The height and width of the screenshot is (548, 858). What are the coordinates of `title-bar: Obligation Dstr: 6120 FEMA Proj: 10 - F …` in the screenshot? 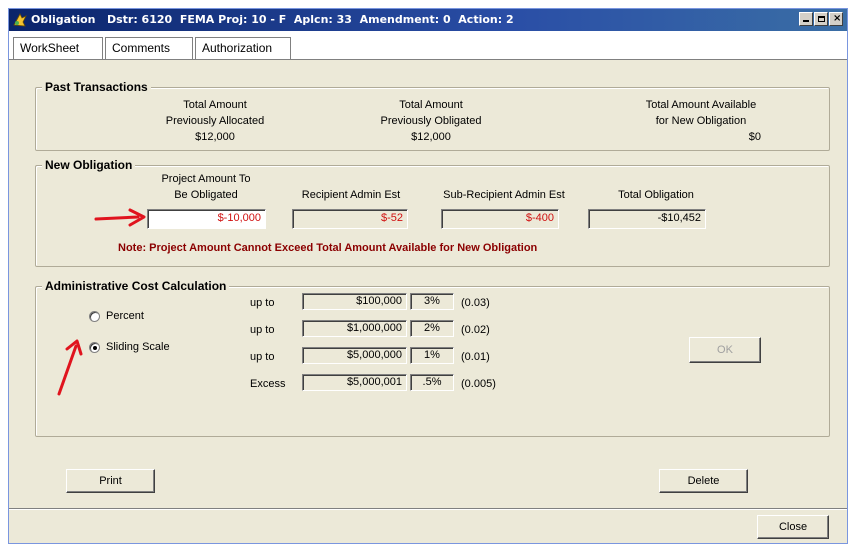 It's located at (428, 20).